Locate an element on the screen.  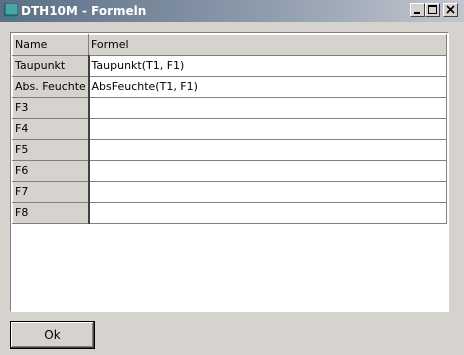
app-icon is located at coordinates (10, 10).